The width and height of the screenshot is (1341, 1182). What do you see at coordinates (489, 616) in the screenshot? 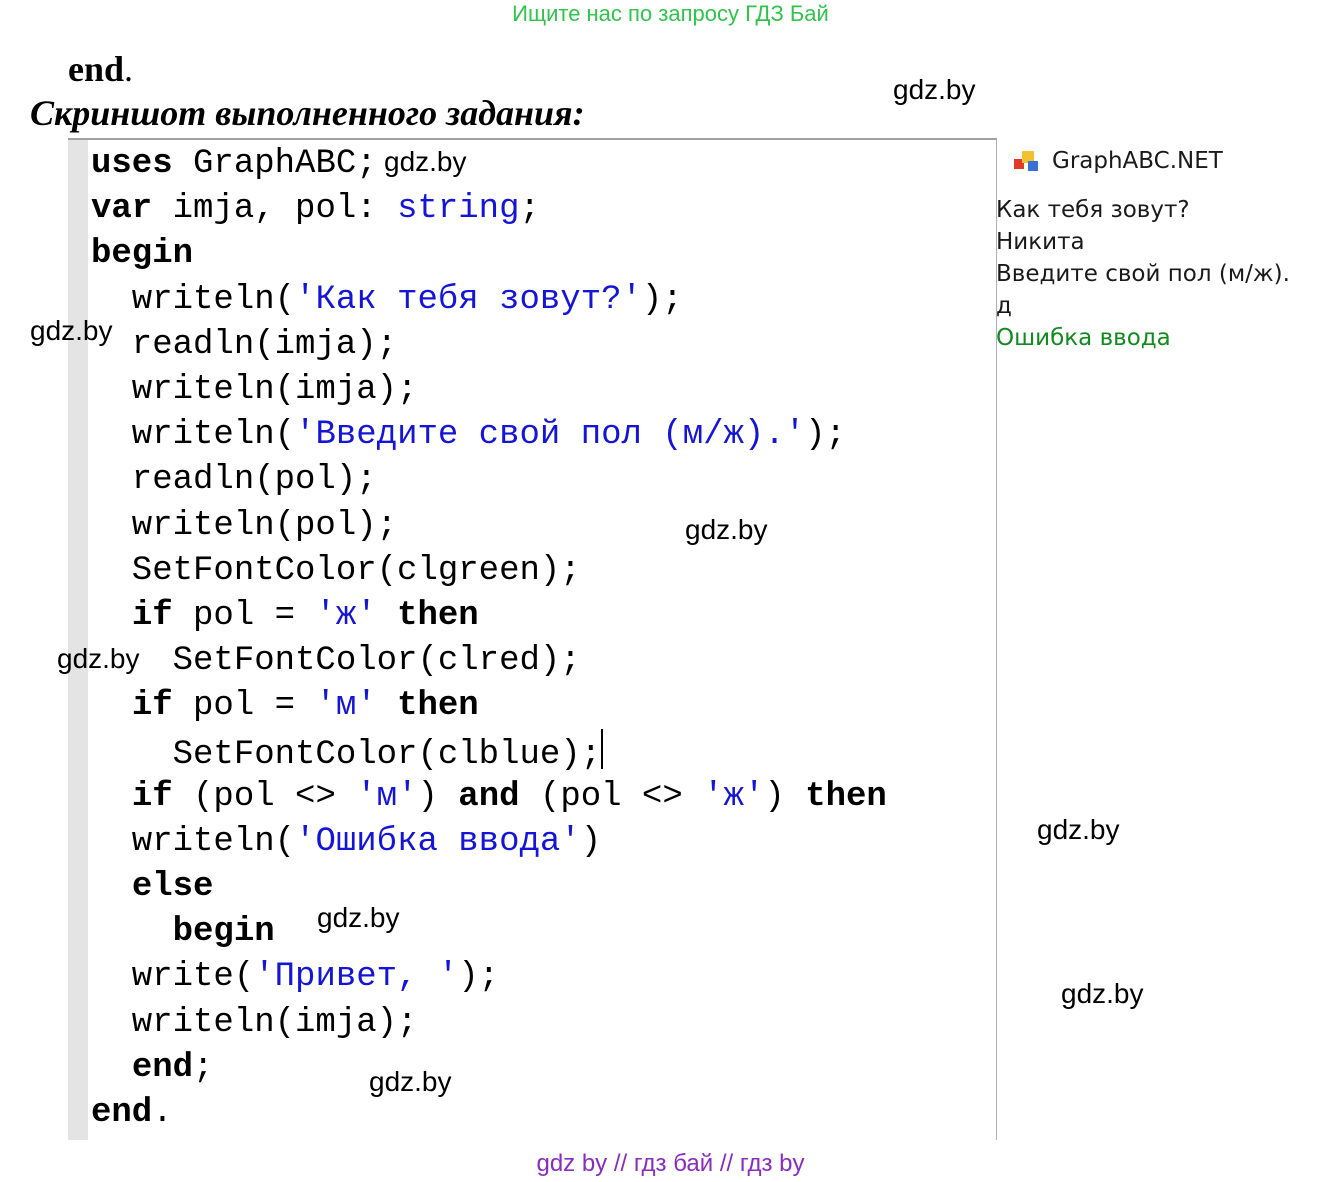
I see `code-line: if pol = 'ж' then` at bounding box center [489, 616].